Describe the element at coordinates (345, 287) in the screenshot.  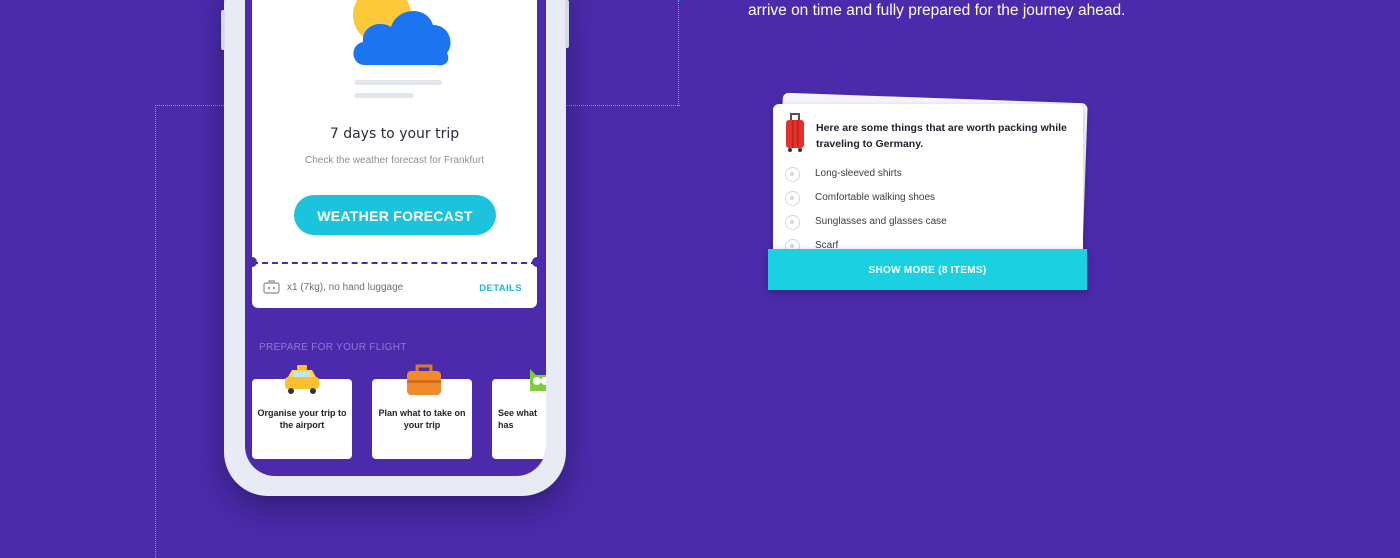
I see `luggage-allowance-text: x1 (7kg), no hand luggage` at that location.